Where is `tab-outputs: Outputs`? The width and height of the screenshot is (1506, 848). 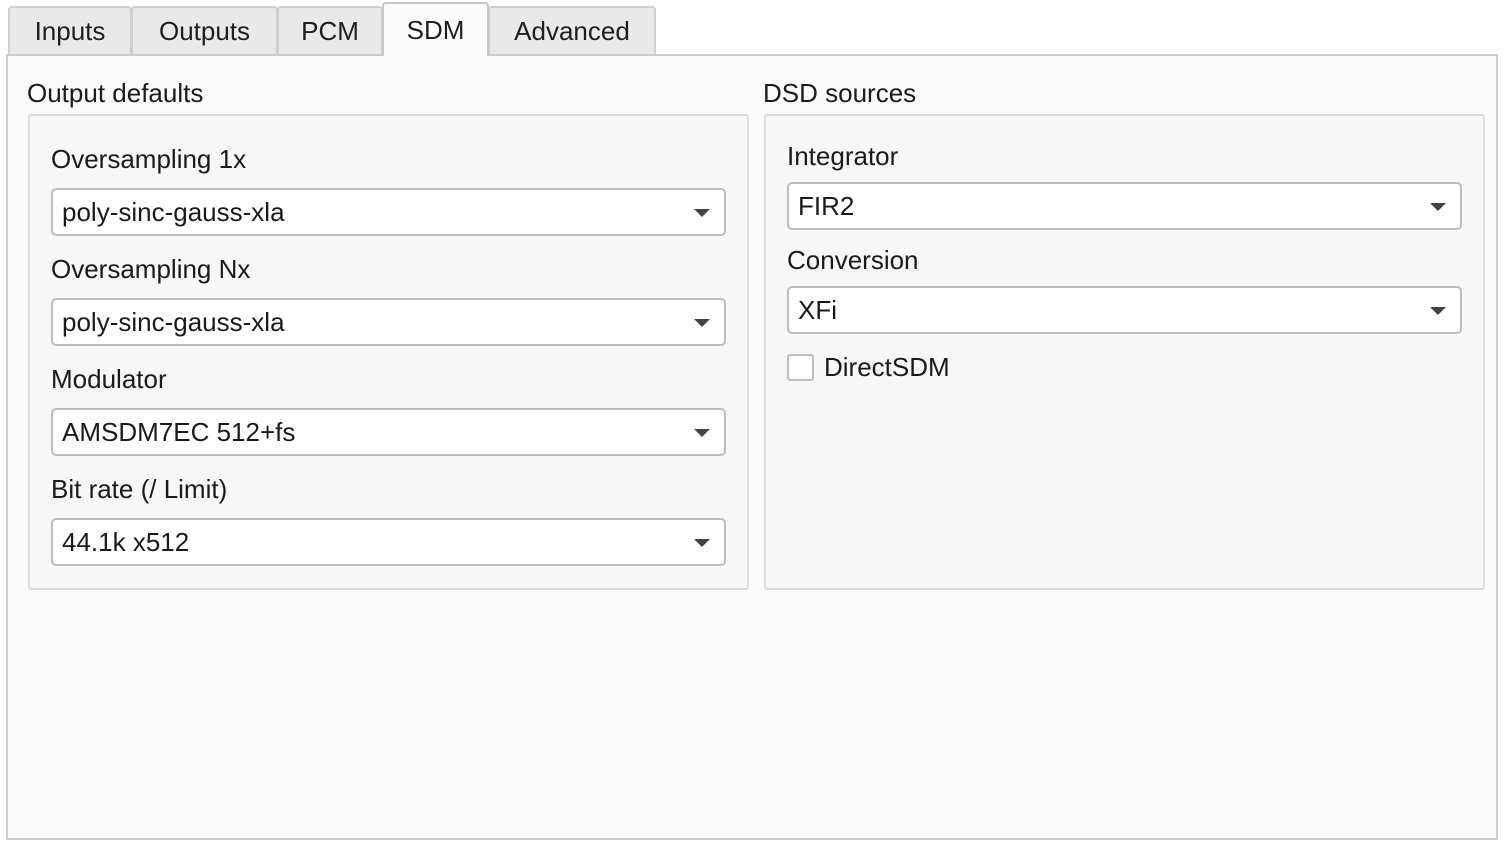
tab-outputs: Outputs is located at coordinates (204, 30).